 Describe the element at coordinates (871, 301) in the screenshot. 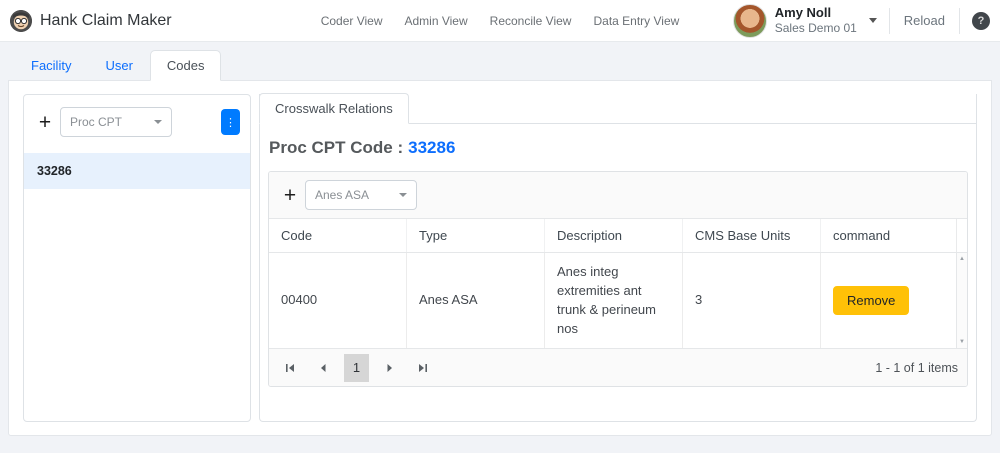

I see `remove-button: Remove` at that location.